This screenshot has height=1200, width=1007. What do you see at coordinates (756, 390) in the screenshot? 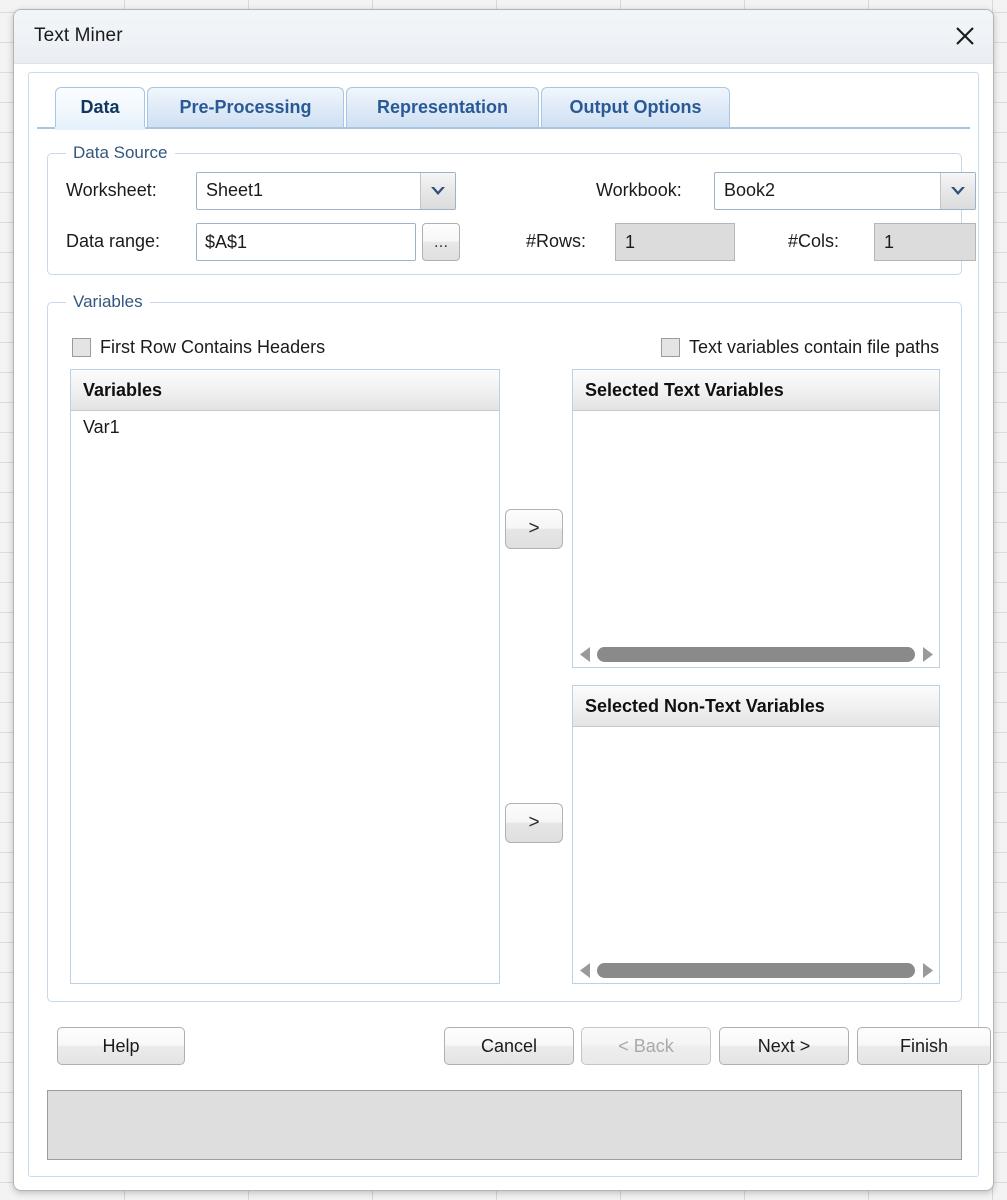
I see `selected-text-variables-header: Selected Text Variables` at bounding box center [756, 390].